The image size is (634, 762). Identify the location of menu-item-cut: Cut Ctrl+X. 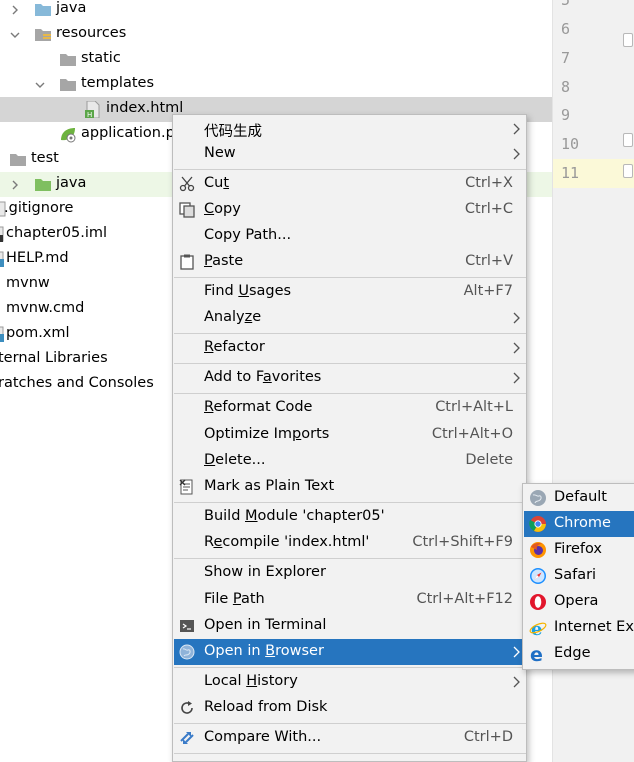
(350, 184).